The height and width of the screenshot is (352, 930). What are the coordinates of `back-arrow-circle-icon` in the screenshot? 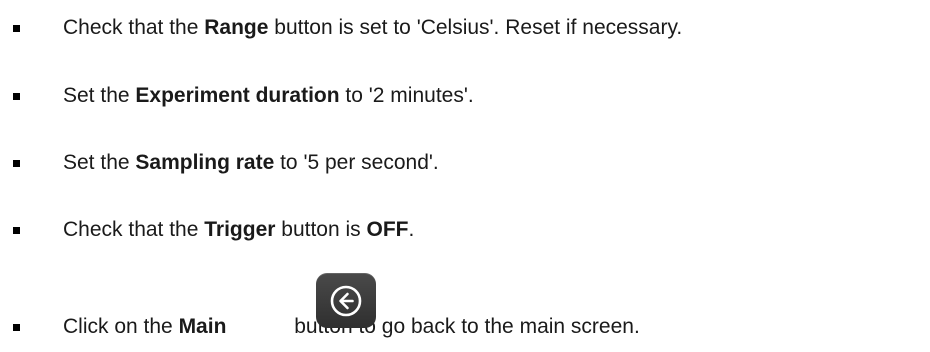 It's located at (346, 300).